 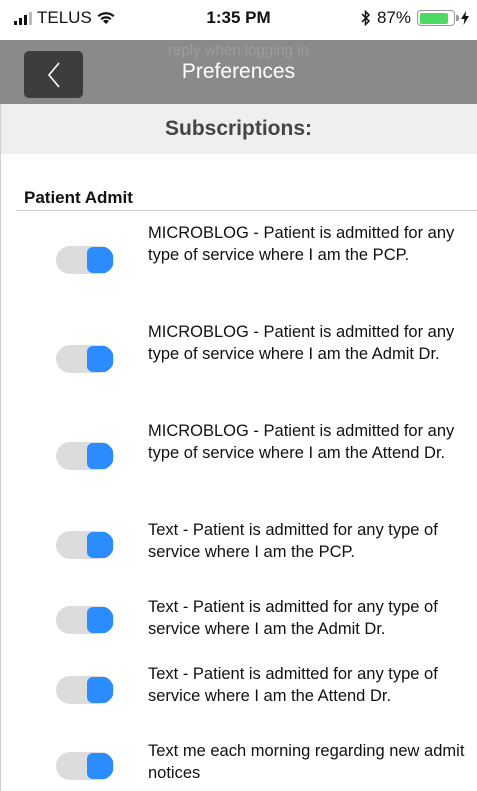 What do you see at coordinates (238, 20) in the screenshot?
I see `status-bar: TELUS 1:35 PM 87%` at bounding box center [238, 20].